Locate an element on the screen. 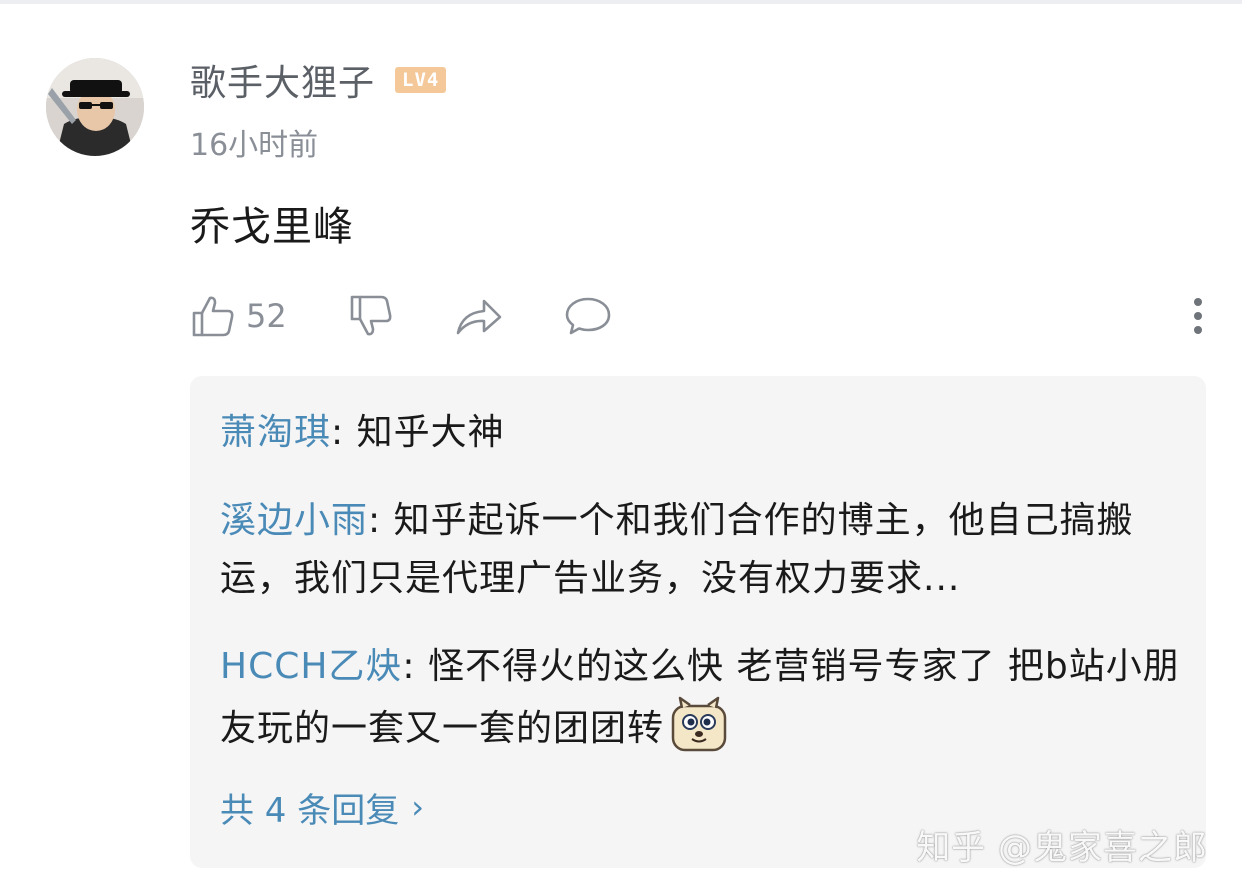  reply-button is located at coordinates (588, 316).